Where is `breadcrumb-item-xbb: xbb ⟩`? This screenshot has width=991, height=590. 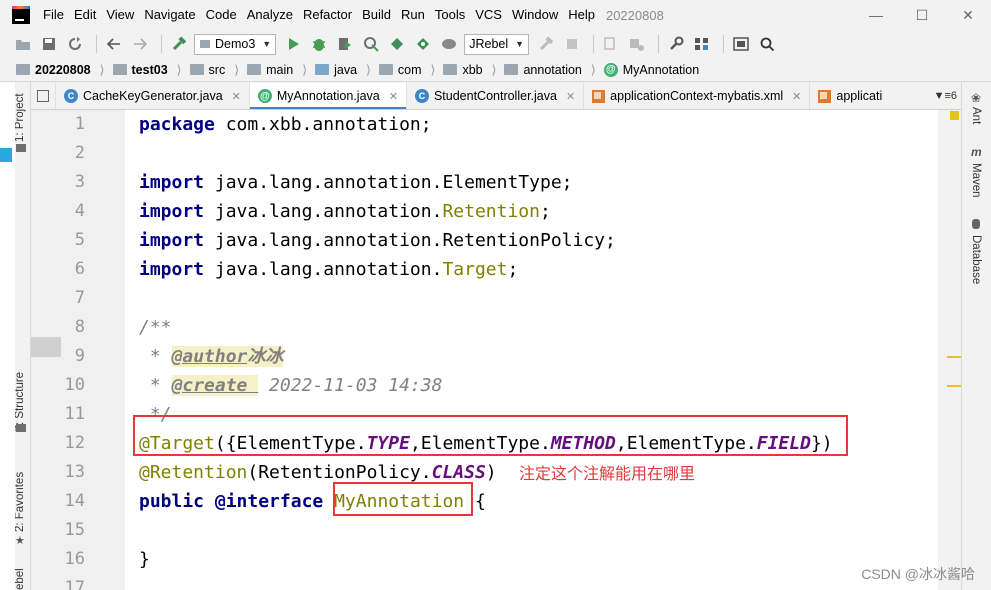
breadcrumb-item-xbb: xbb ⟩ is located at coordinates (469, 69).